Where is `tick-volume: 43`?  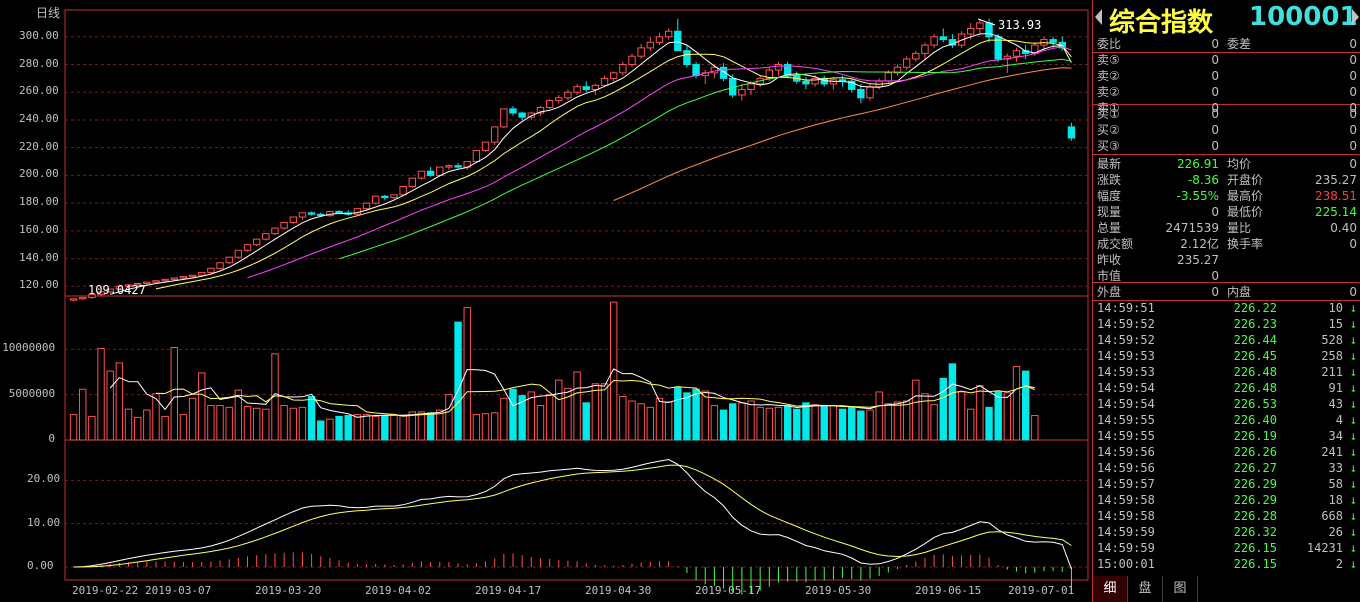 tick-volume: 43 is located at coordinates (1335, 404).